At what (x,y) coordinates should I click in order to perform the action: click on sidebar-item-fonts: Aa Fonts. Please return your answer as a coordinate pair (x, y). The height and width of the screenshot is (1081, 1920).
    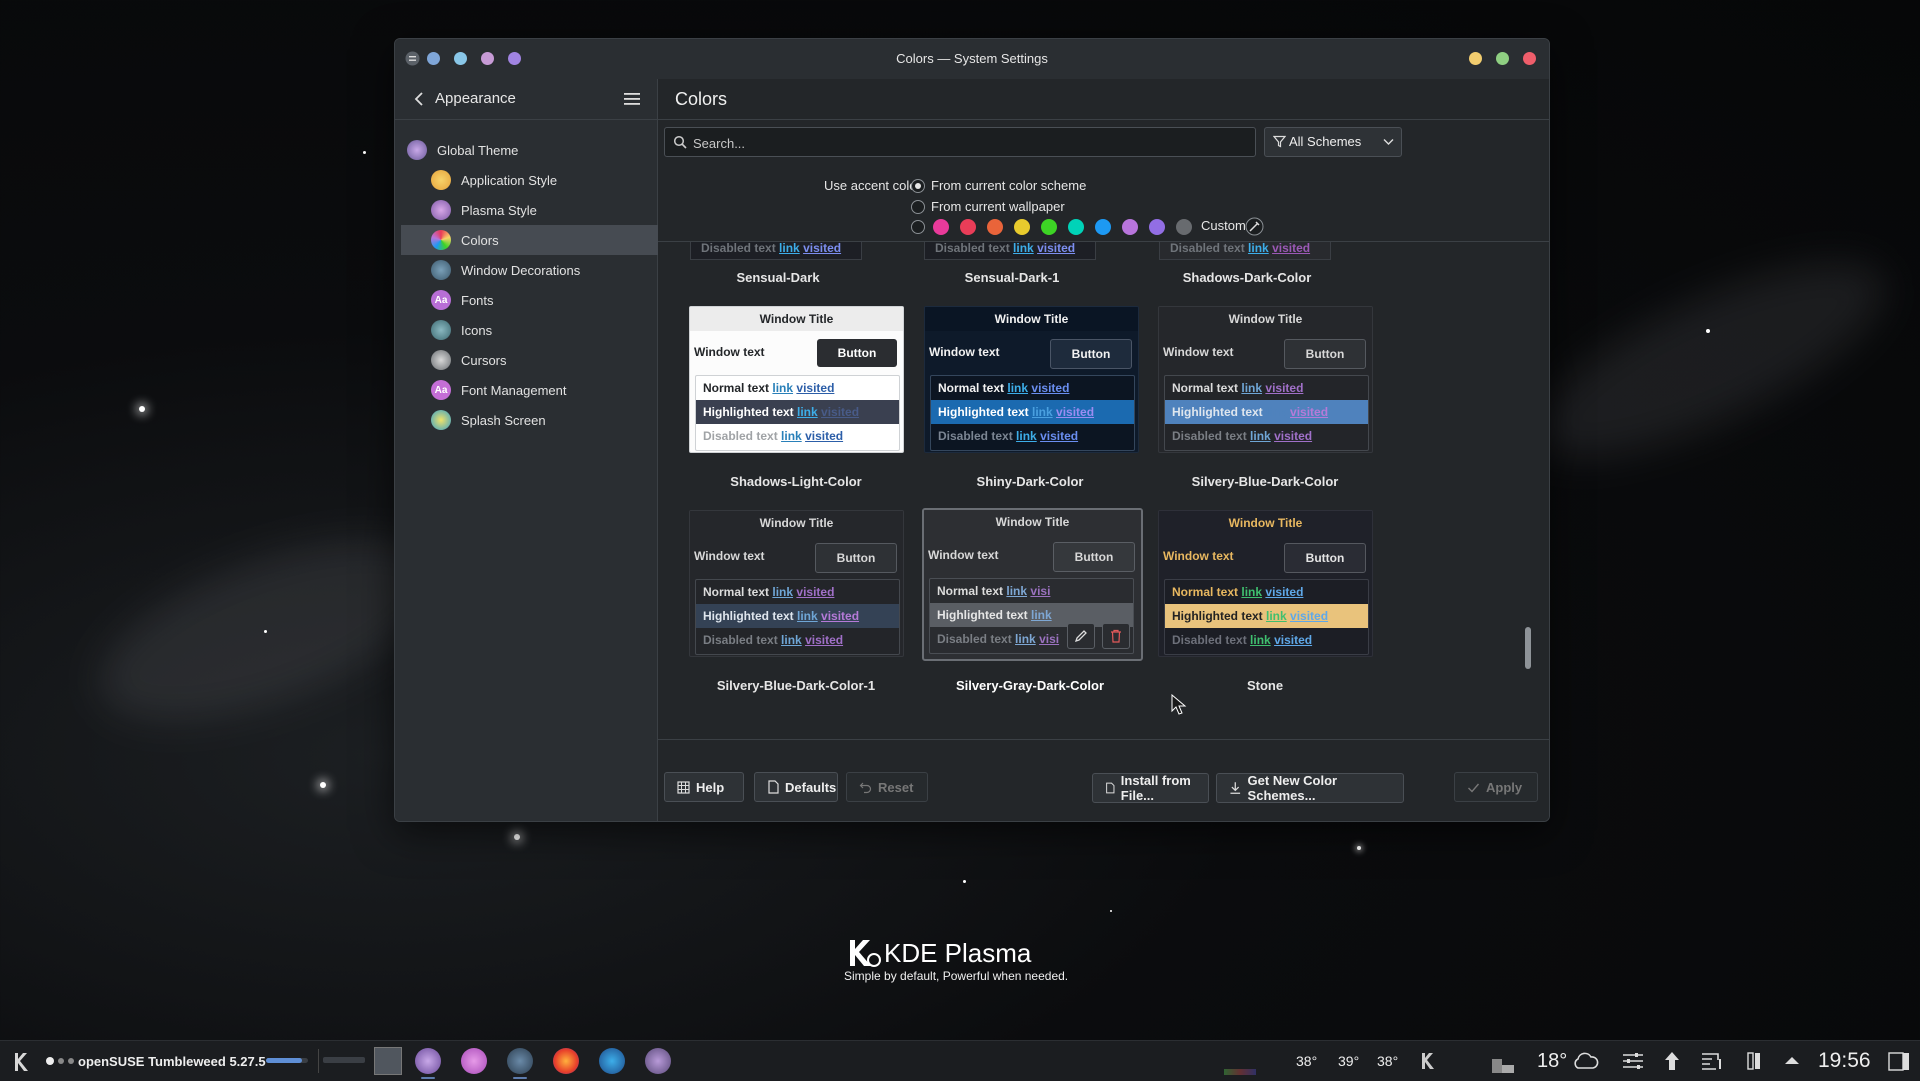
    Looking at the image, I should click on (544, 300).